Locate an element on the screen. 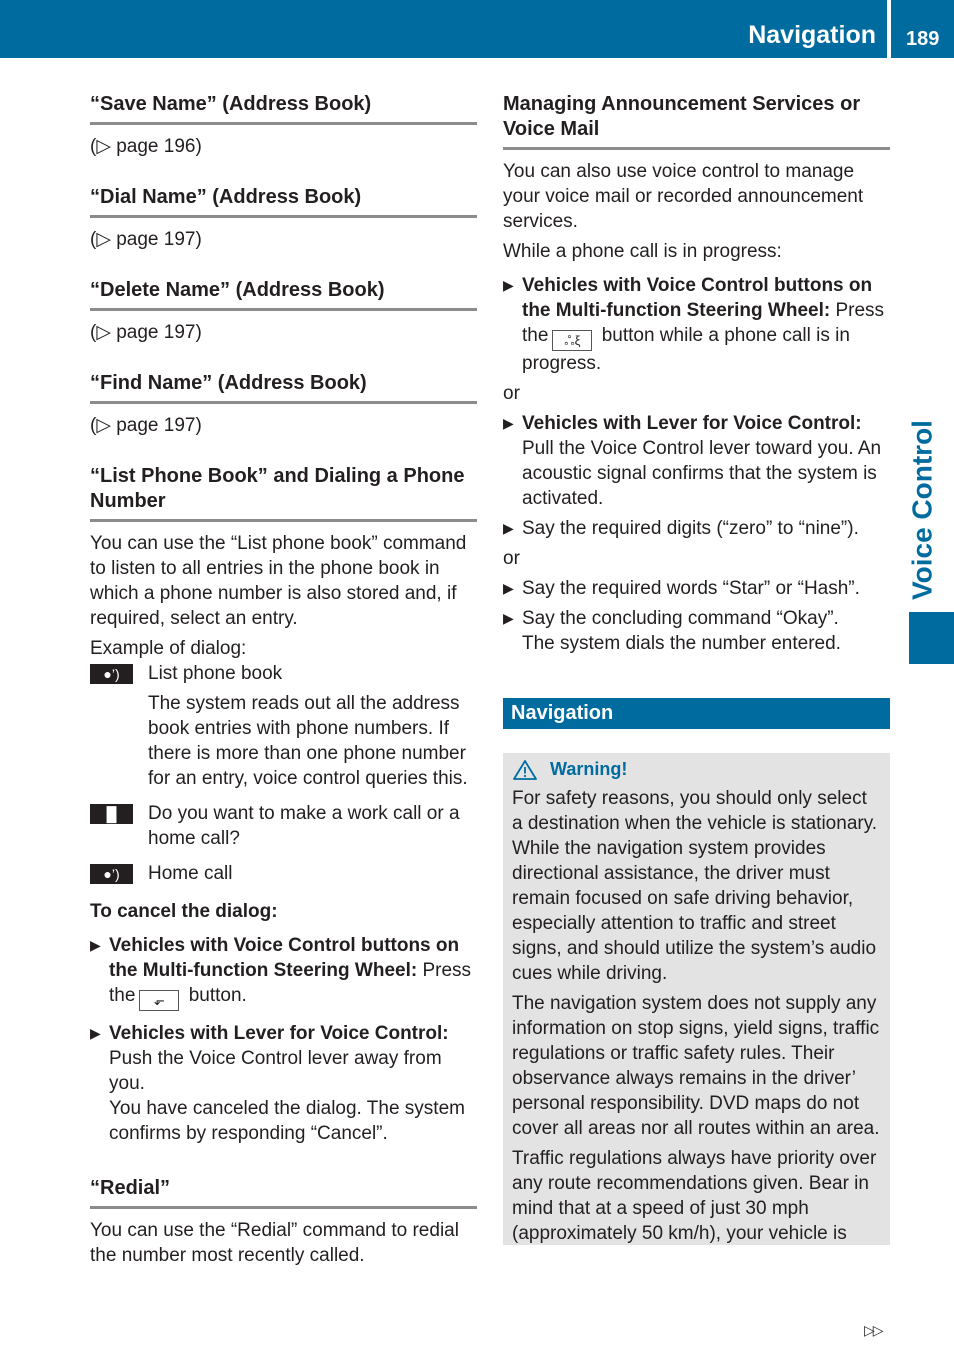  section-find-name: “Find Name” (Address Book) (▷ page 197) is located at coordinates (283, 404).